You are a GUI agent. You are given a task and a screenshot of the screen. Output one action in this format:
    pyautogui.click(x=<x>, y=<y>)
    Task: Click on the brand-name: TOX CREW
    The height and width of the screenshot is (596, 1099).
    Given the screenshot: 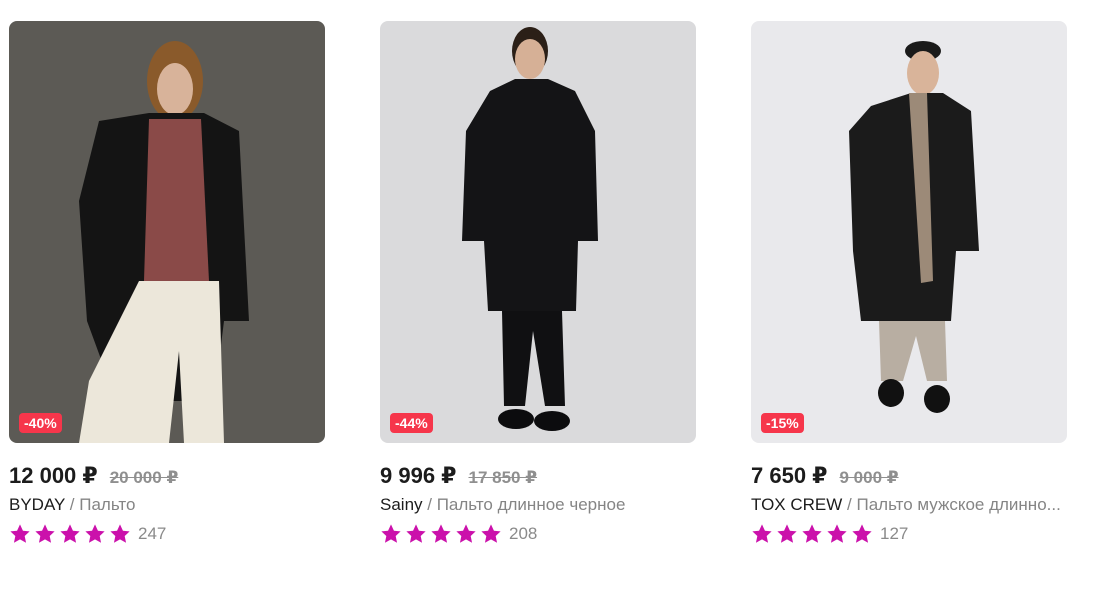 What is the action you would take?
    pyautogui.click(x=797, y=504)
    